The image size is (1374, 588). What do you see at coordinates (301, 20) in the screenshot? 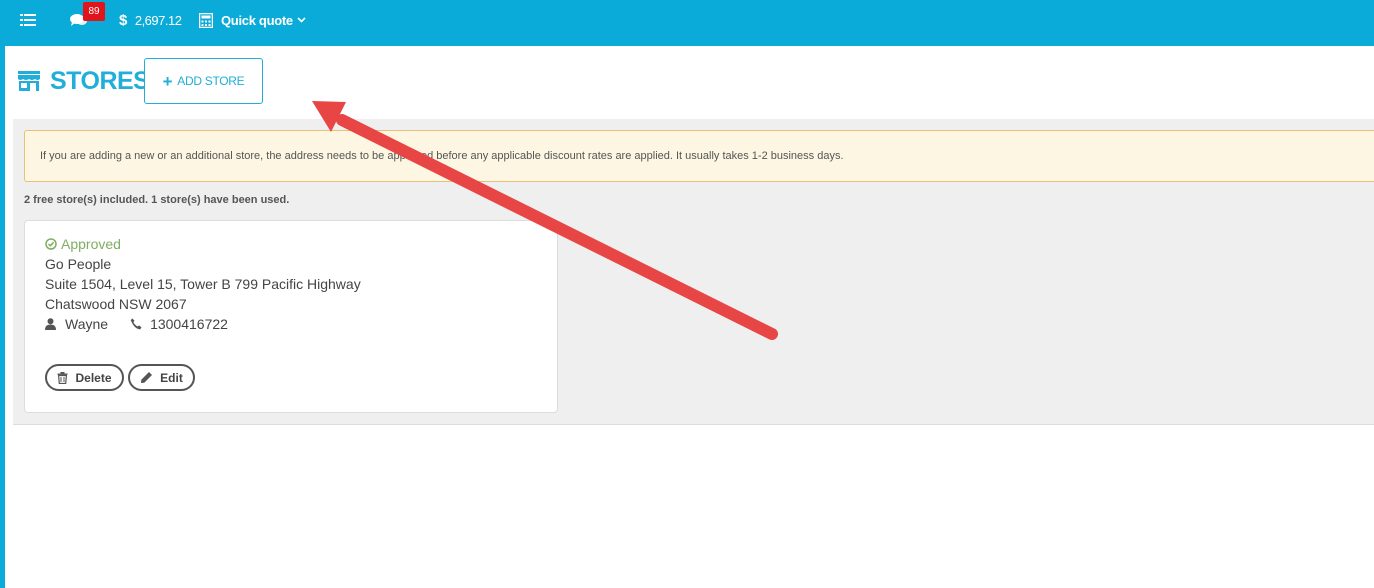
I see `chevron-down-icon` at bounding box center [301, 20].